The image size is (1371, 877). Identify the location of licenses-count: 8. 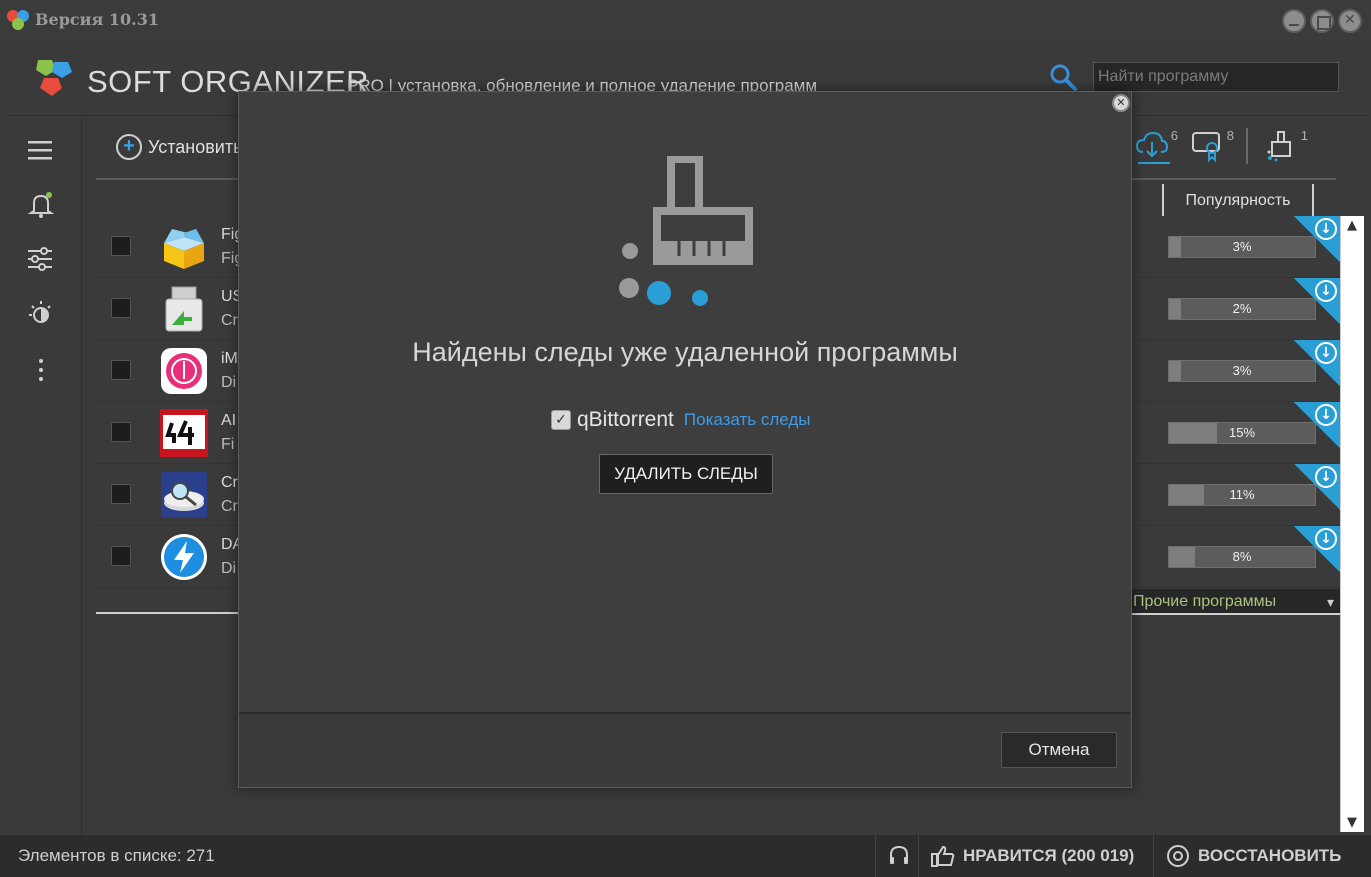
(1230, 135).